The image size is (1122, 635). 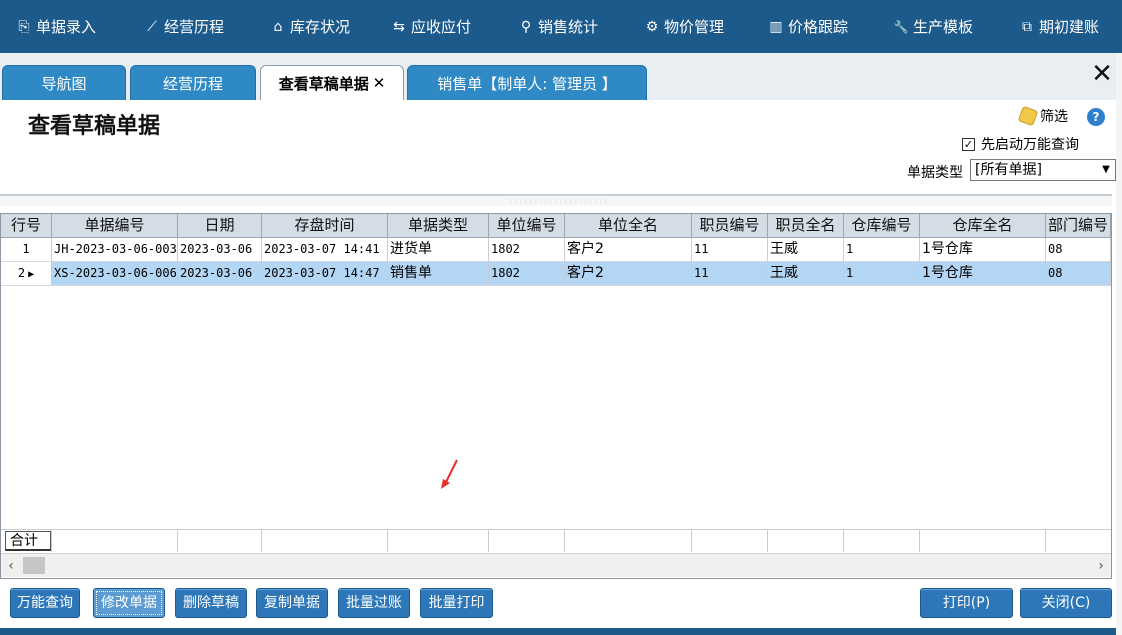 What do you see at coordinates (34, 565) in the screenshot?
I see `scrollbar-thumb` at bounding box center [34, 565].